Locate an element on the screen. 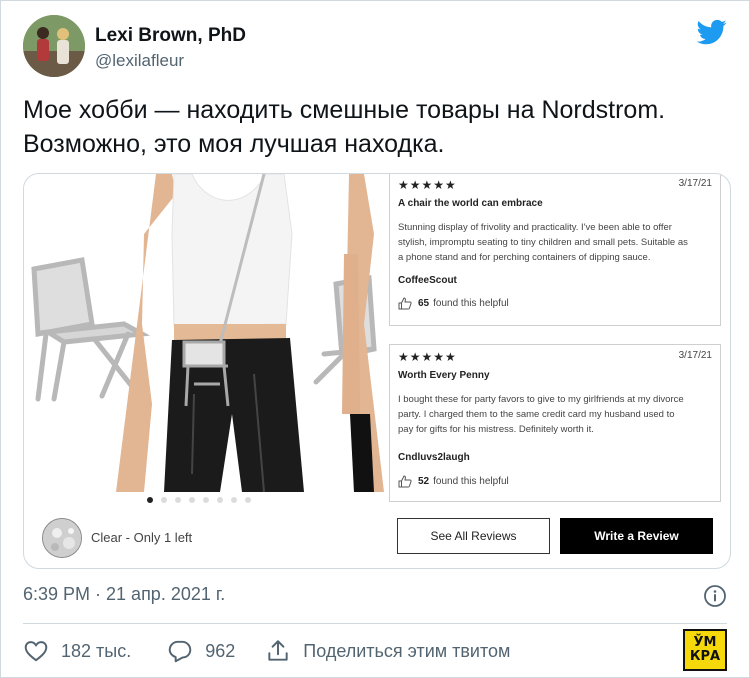 Image resolution: width=750 pixels, height=678 pixels. info-icon is located at coordinates (715, 596).